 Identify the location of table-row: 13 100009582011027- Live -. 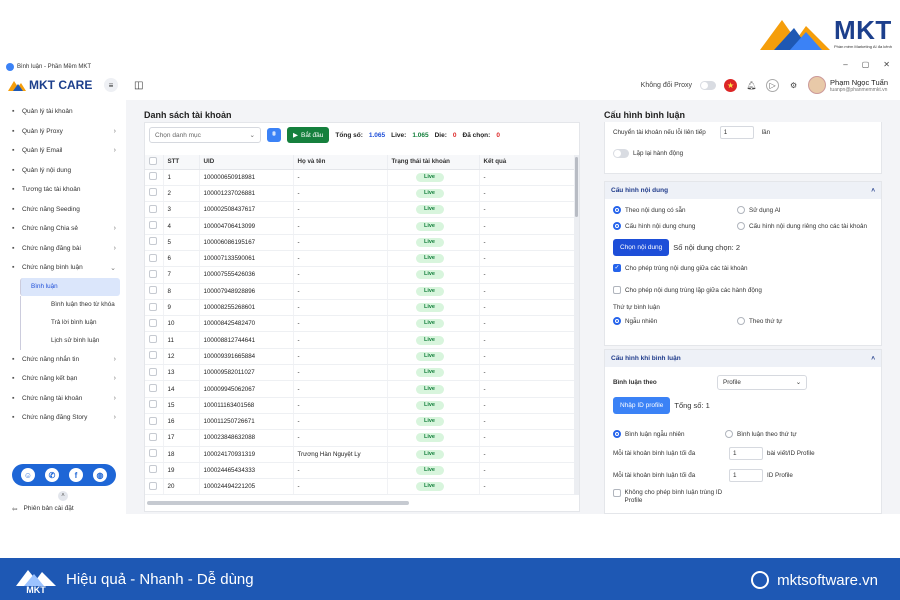
(360, 373).